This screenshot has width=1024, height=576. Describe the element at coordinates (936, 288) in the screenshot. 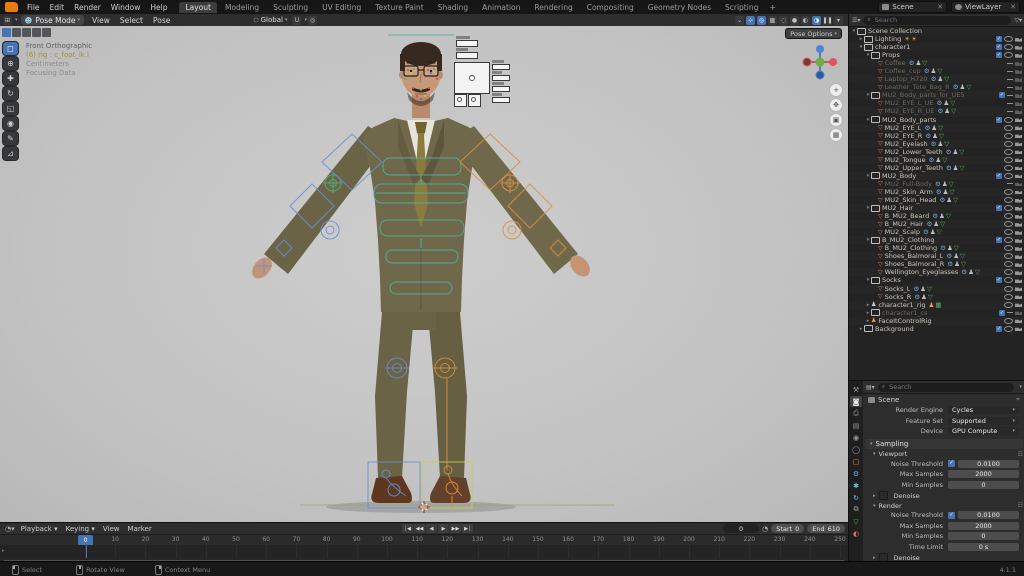

I see `outliner-row: ▽ Socks_L ⚙ ♟ ▽` at that location.